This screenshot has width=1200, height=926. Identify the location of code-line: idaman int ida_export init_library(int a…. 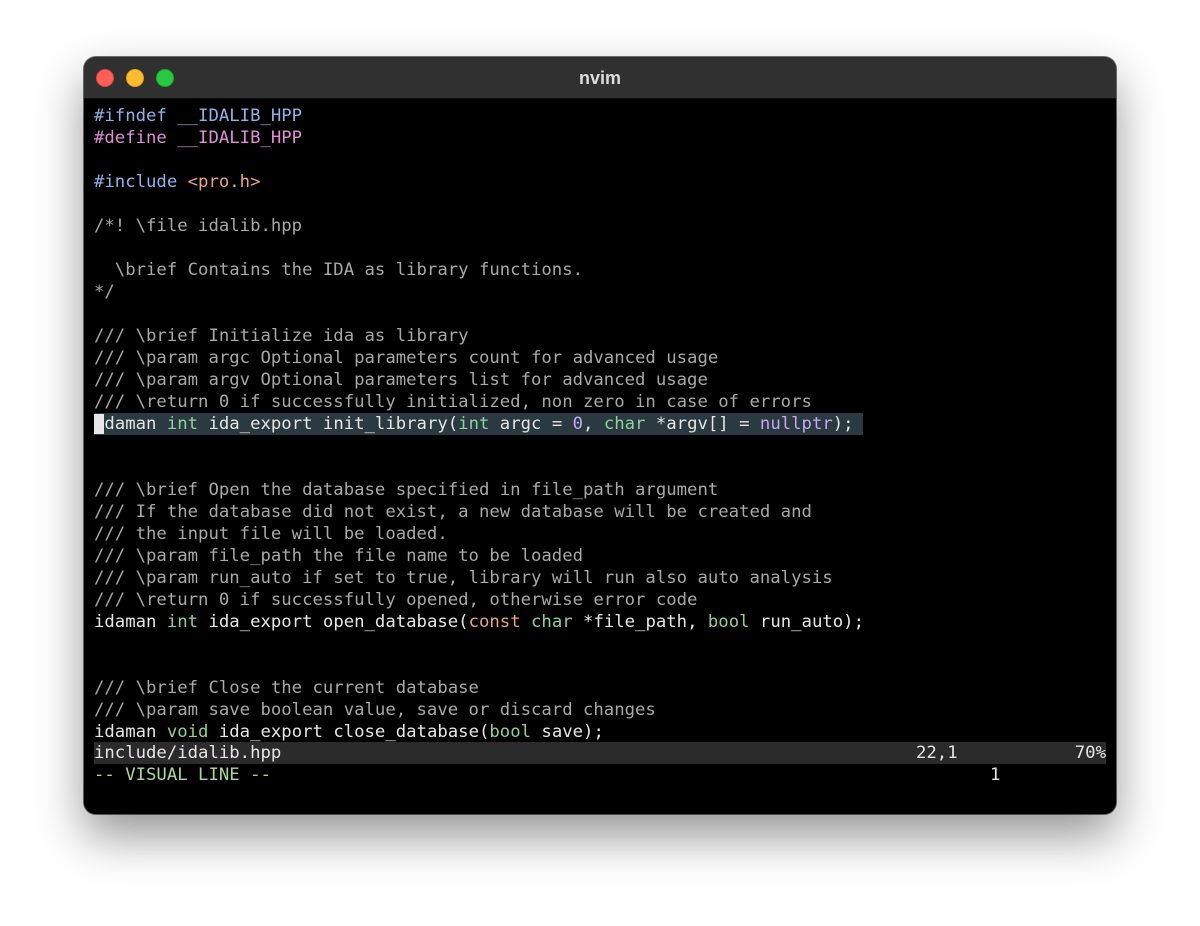
(474, 424).